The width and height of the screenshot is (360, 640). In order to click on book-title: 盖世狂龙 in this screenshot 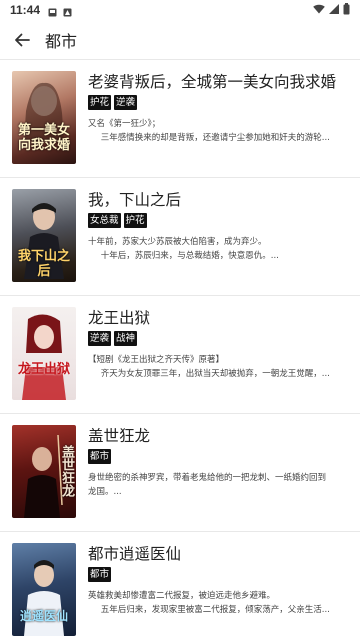, I will do `click(119, 436)`.